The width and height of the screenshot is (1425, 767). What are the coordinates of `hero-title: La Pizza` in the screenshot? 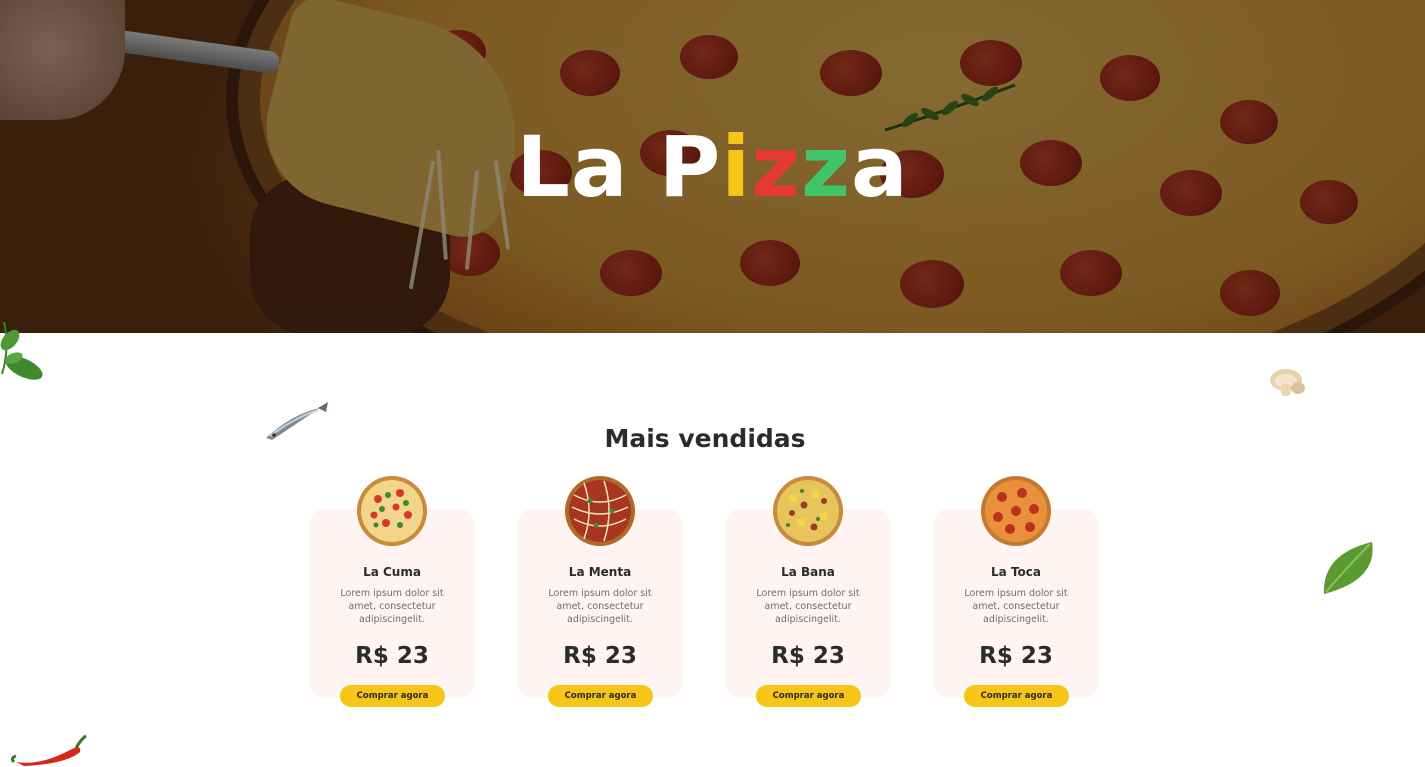 It's located at (712, 167).